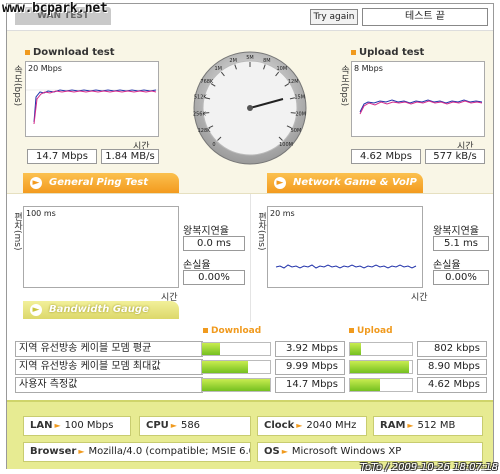 The height and width of the screenshot is (474, 500). I want to click on ping-graph: 100 ms, so click(101, 247).